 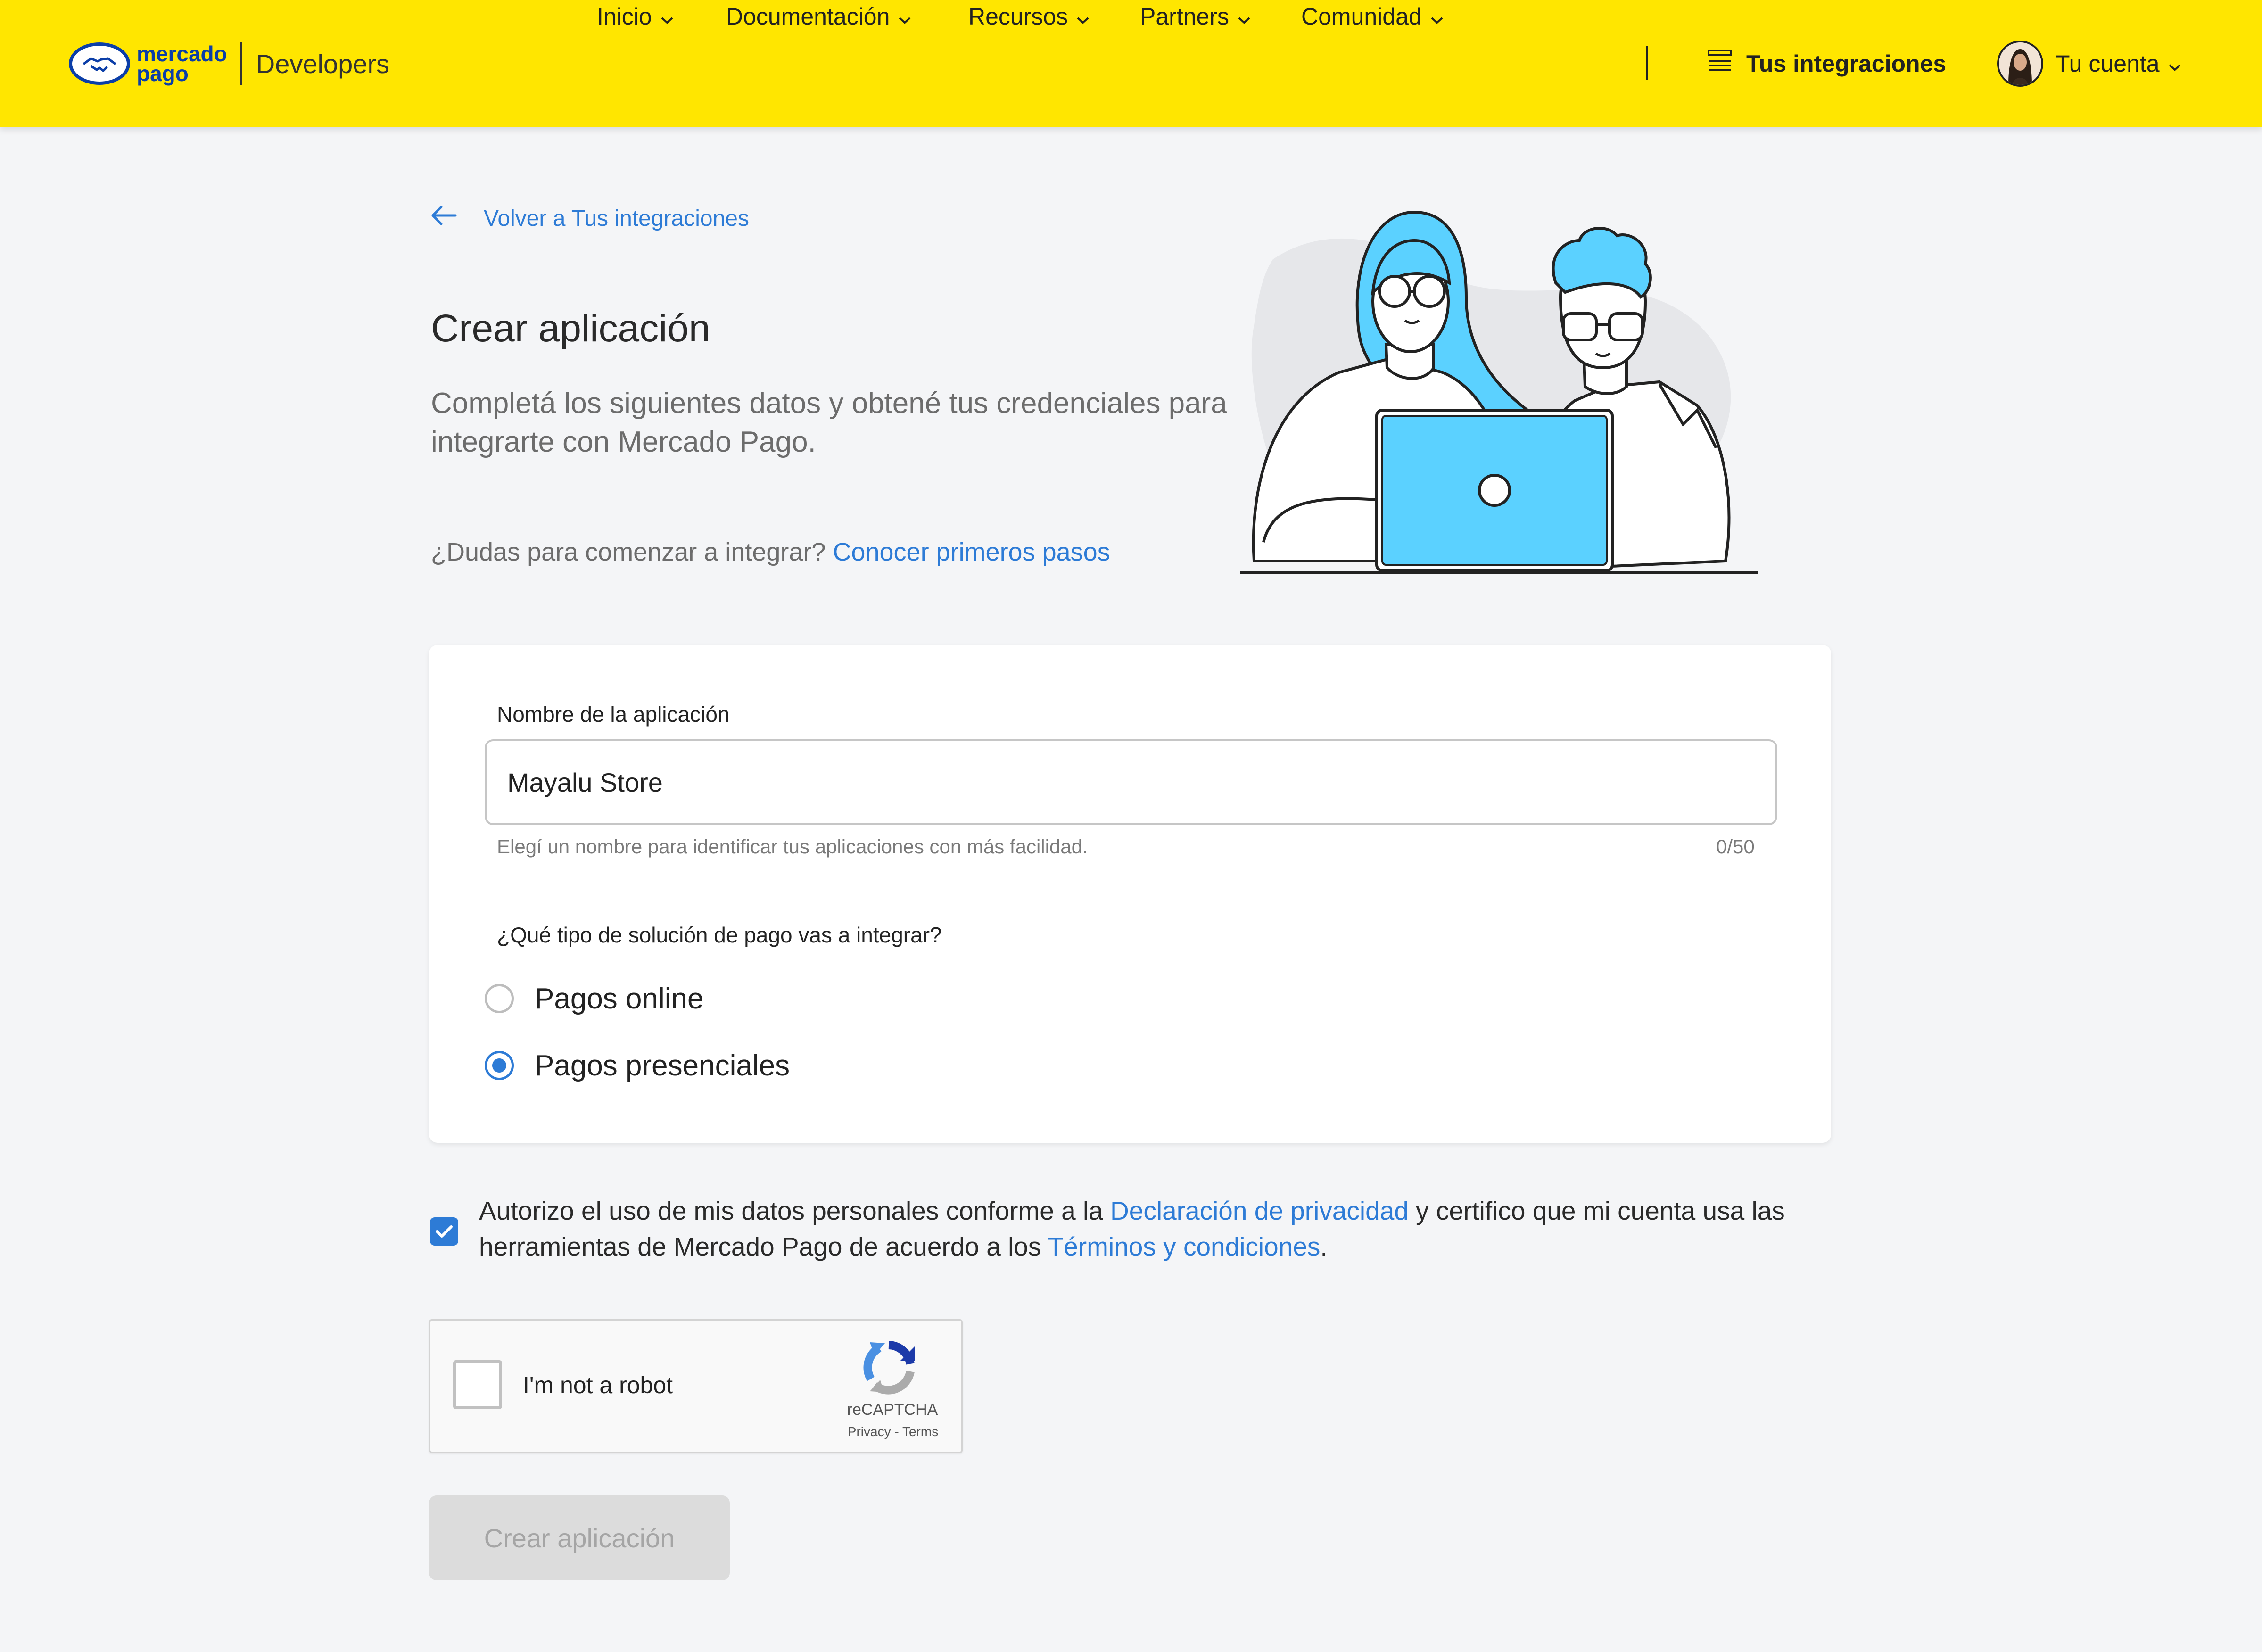 I want to click on mercado-pago-logo: mercado pago Developers, so click(x=229, y=63).